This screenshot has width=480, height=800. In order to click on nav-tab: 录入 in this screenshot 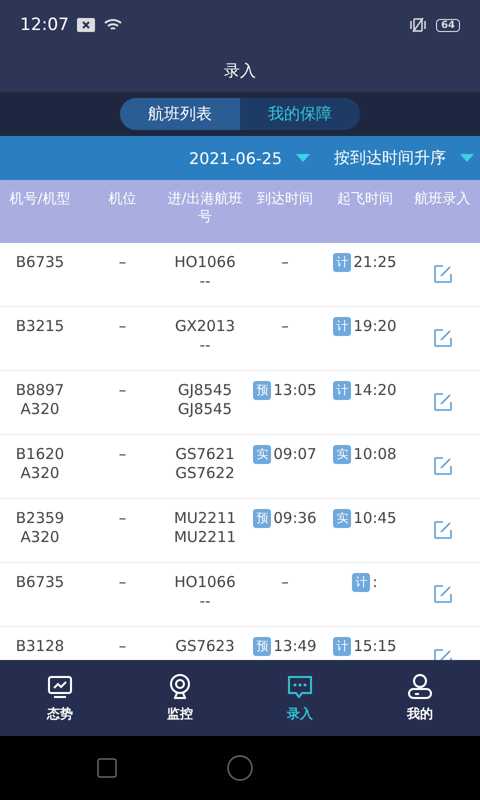, I will do `click(300, 698)`.